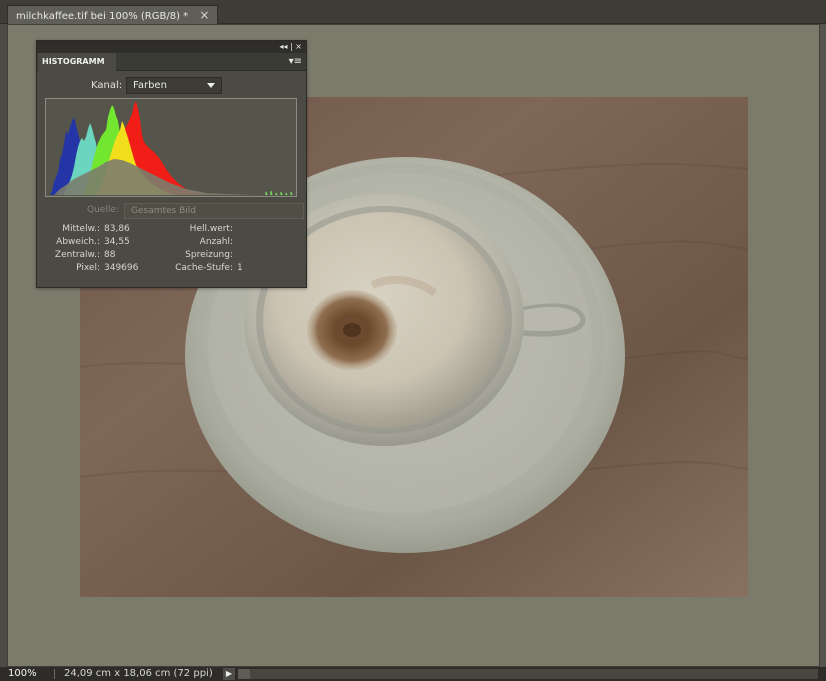  Describe the element at coordinates (244, 674) in the screenshot. I see `scrollbar-thumb` at that location.